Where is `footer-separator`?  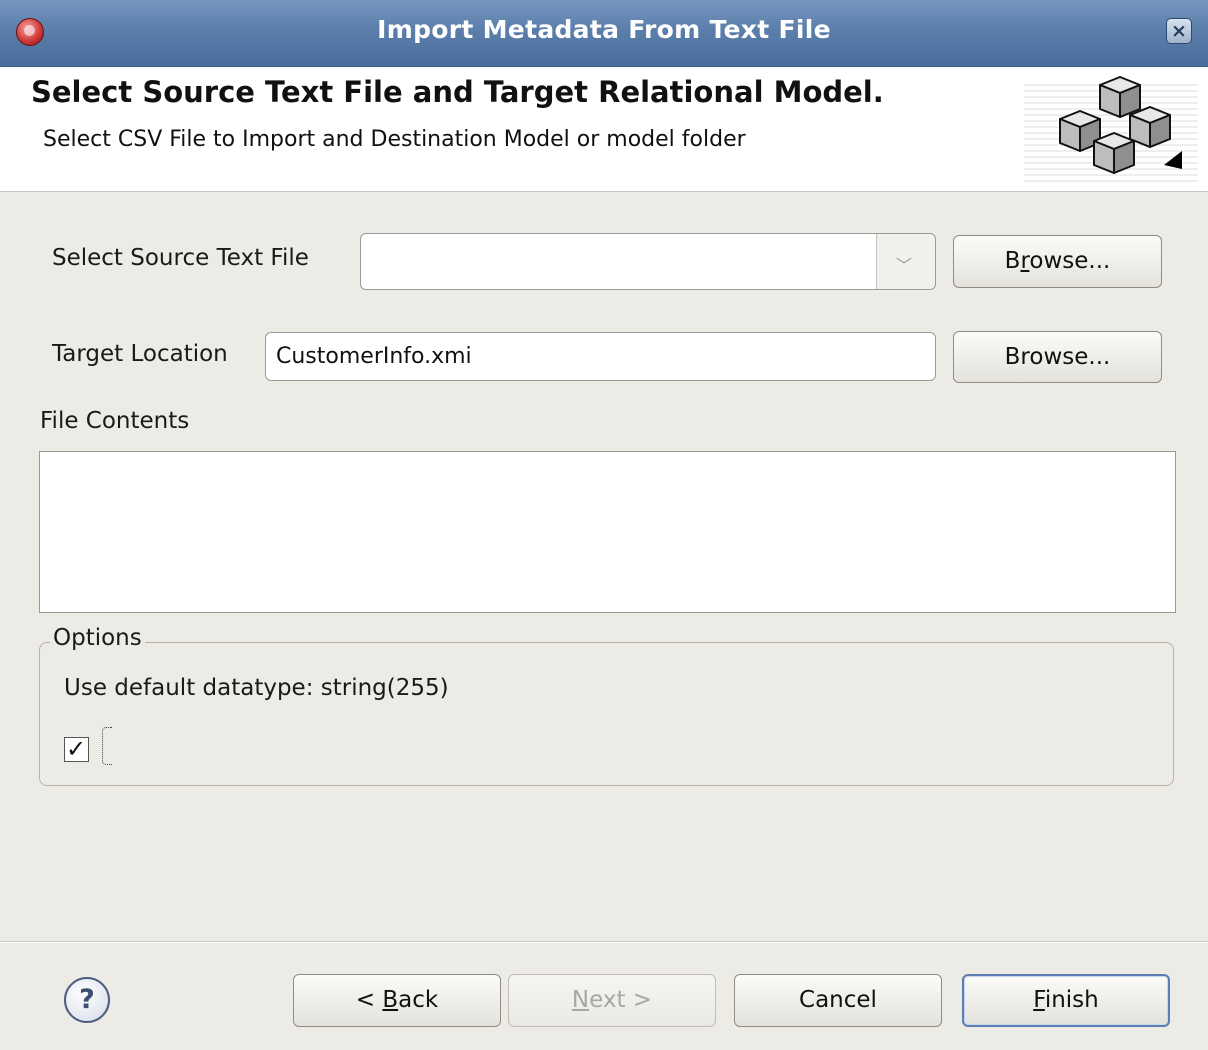 footer-separator is located at coordinates (604, 942).